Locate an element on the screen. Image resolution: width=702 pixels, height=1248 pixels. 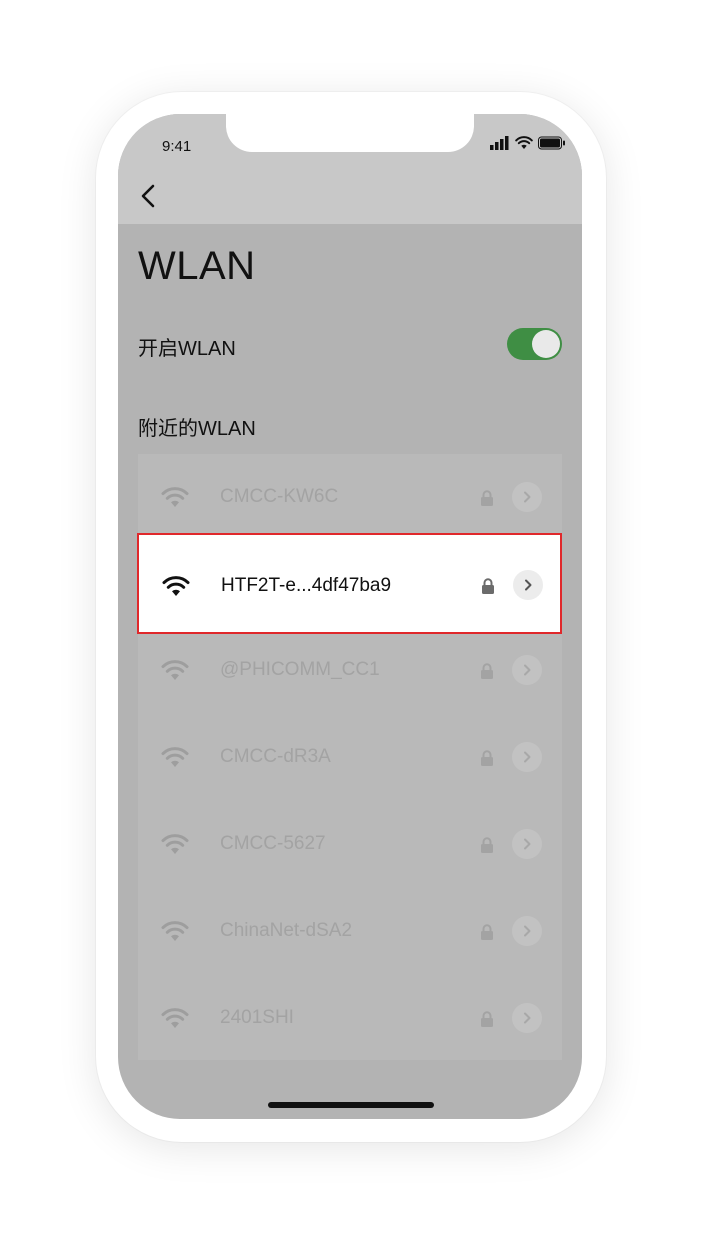
toggle-knob is located at coordinates (546, 344).